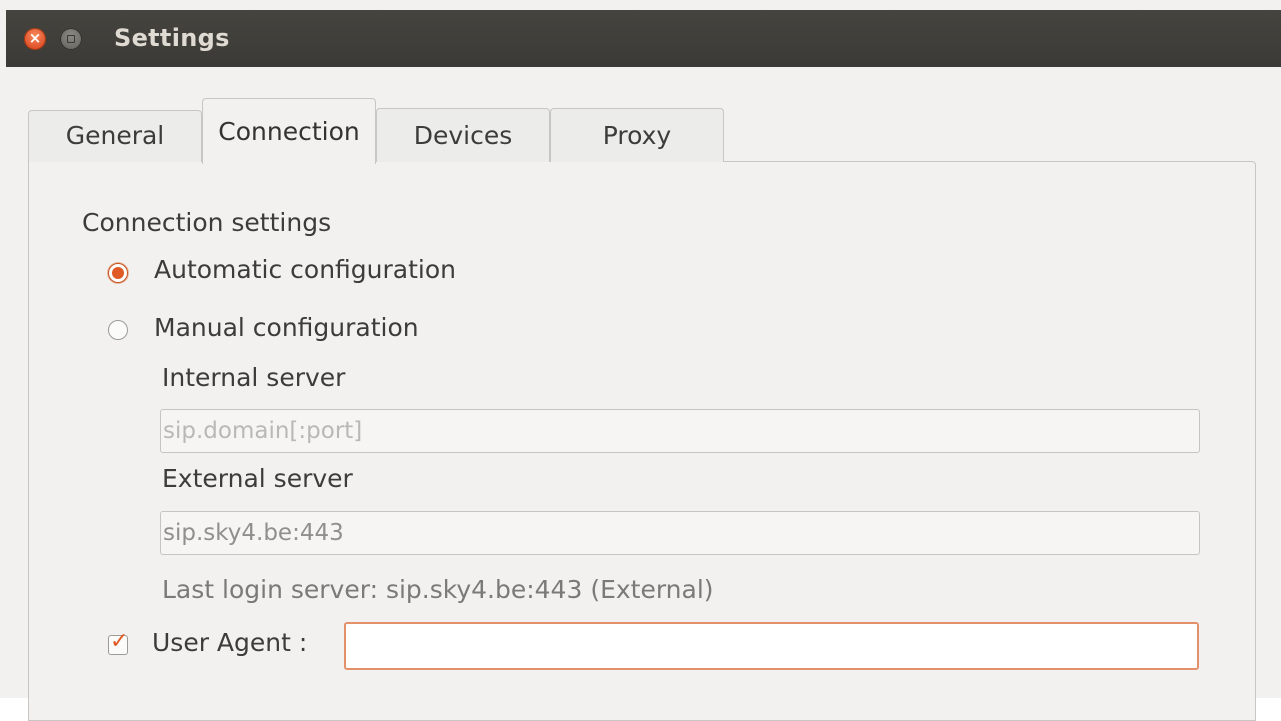  I want to click on radio-selected-dot, so click(118, 273).